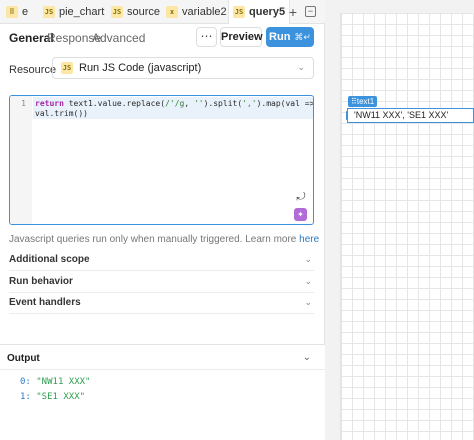 The width and height of the screenshot is (474, 440). What do you see at coordinates (189, 103) in the screenshot?
I see `code-text: ,` at bounding box center [189, 103].